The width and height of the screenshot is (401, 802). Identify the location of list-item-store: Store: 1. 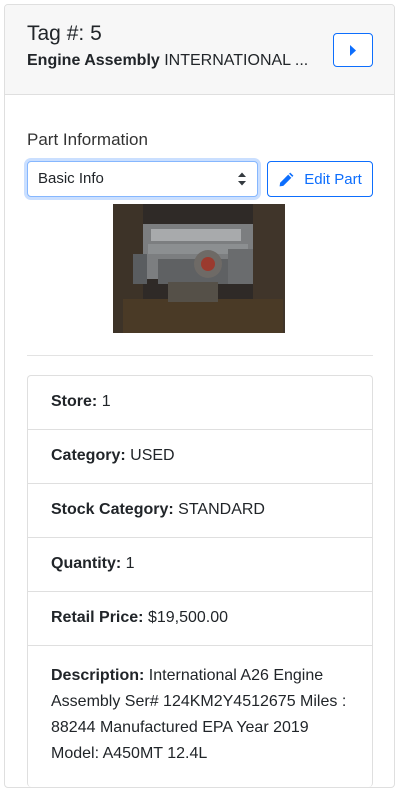
(200, 403).